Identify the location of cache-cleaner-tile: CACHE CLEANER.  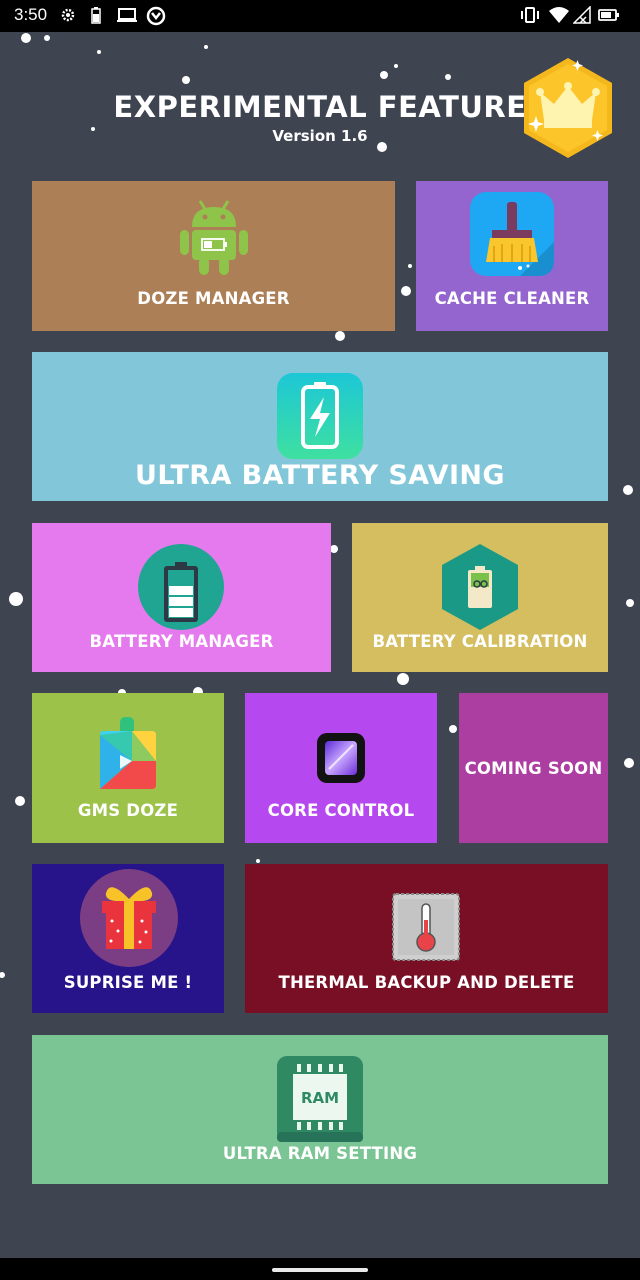
(512, 256).